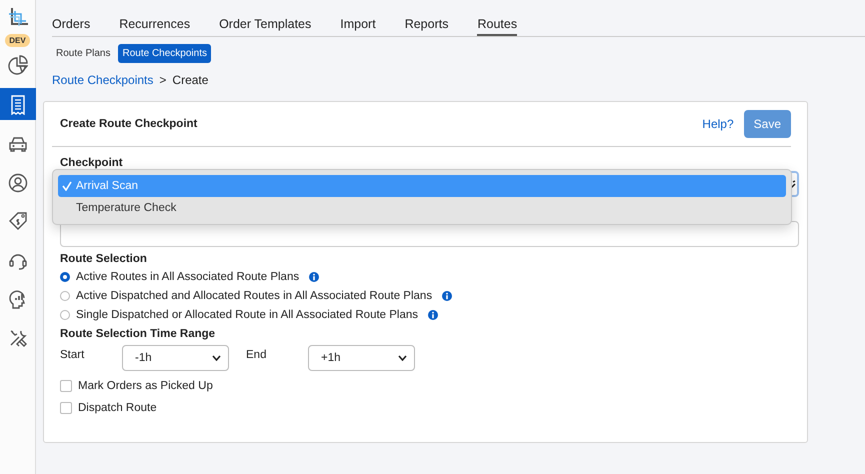 Image resolution: width=865 pixels, height=474 pixels. I want to click on section-label: Route Selection, so click(104, 259).